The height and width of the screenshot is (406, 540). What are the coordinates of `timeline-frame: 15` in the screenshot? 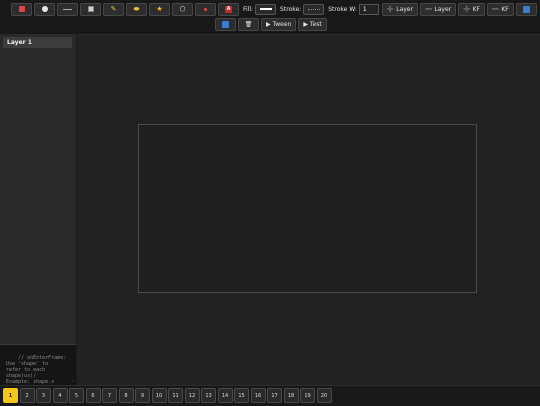 It's located at (241, 395).